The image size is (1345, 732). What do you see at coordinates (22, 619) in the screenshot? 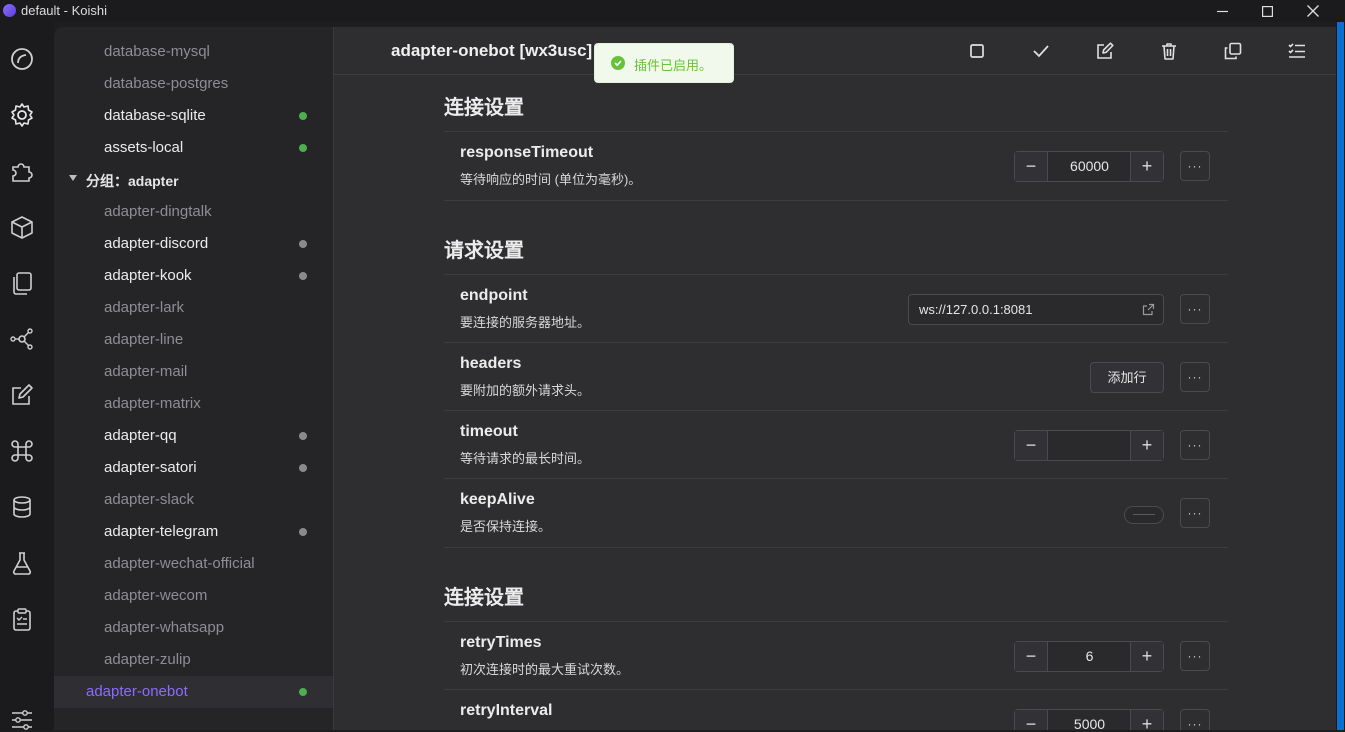
I see `logs-icon` at bounding box center [22, 619].